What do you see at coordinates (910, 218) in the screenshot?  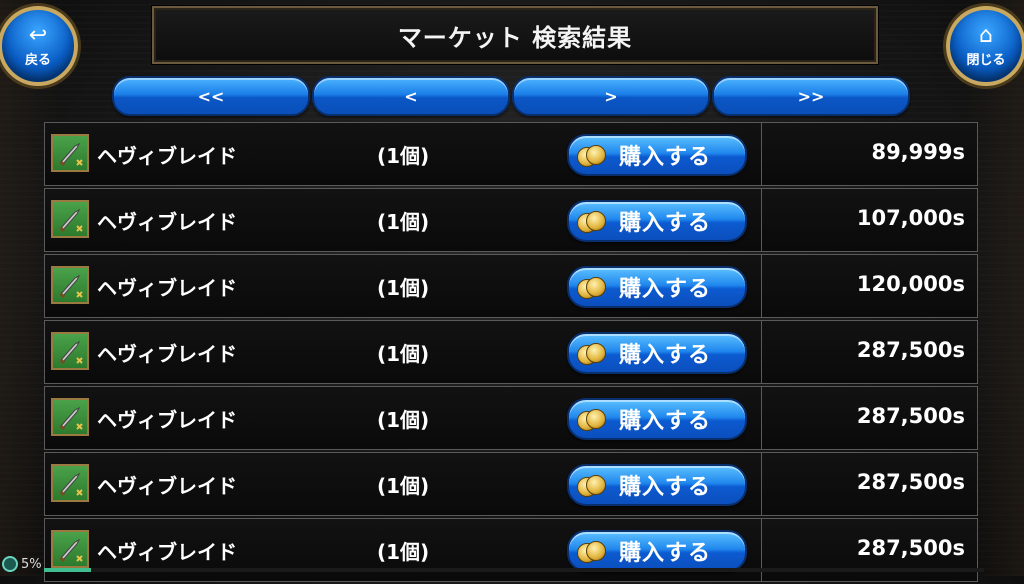 I see `item-price: 107,000s` at bounding box center [910, 218].